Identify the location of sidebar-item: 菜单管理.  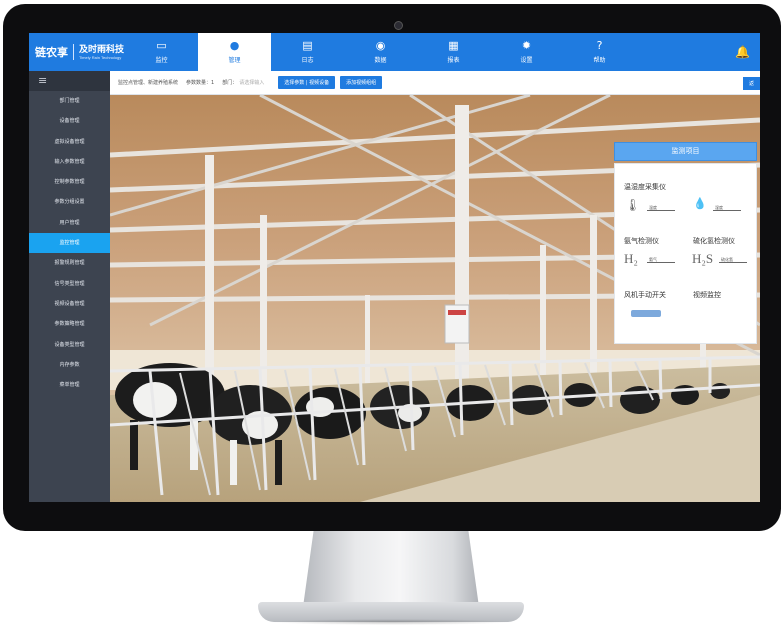
(69, 385).